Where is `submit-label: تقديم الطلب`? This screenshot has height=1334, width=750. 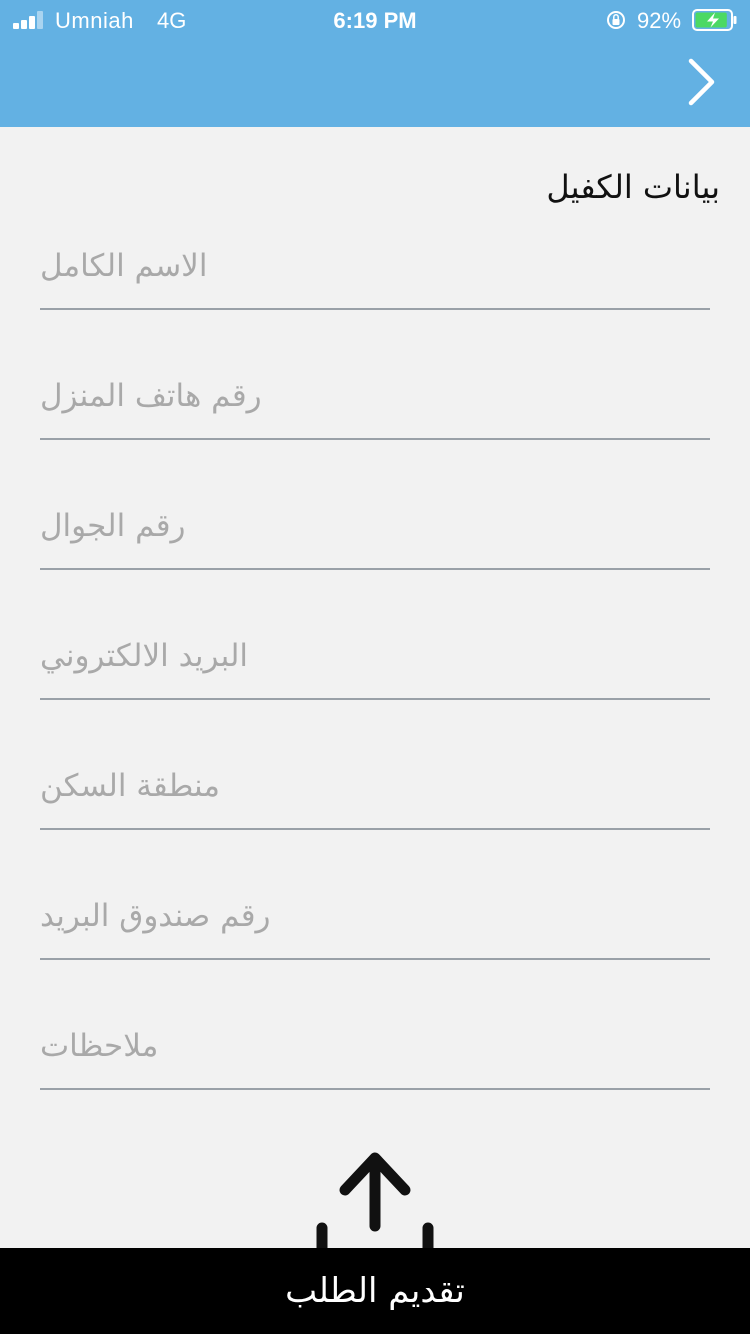
submit-label: تقديم الطلب is located at coordinates (375, 1291).